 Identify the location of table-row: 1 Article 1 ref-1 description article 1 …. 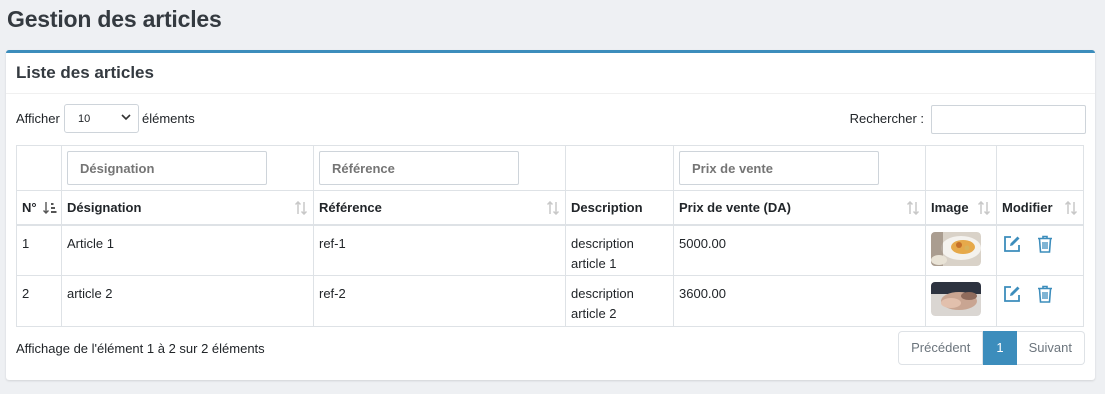
(550, 250).